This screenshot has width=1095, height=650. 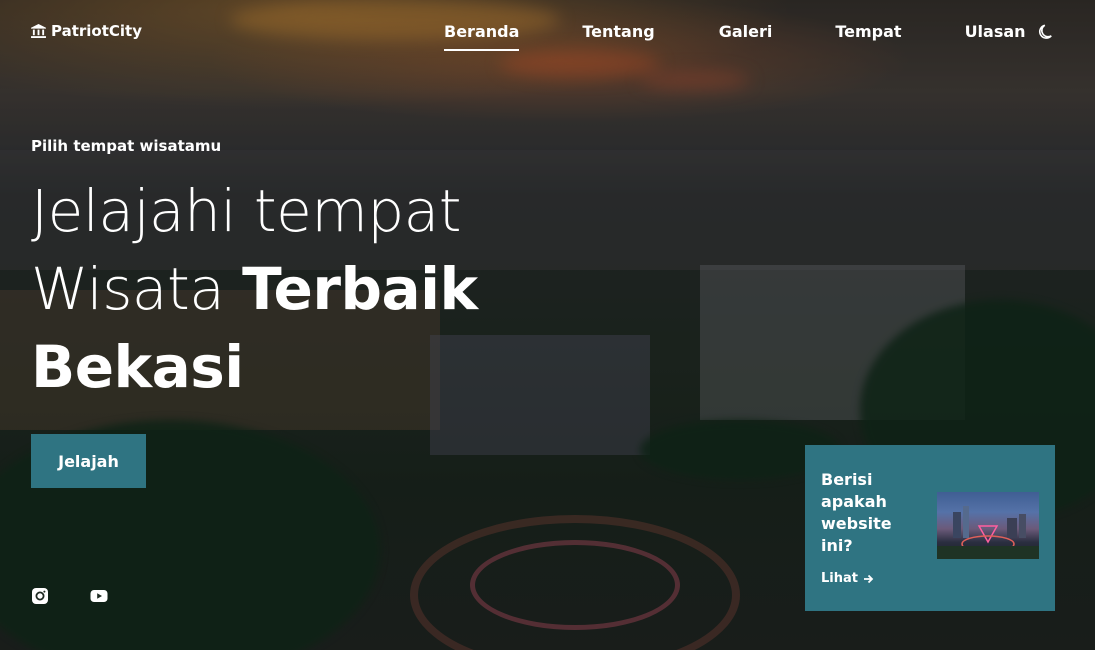 What do you see at coordinates (38, 31) in the screenshot?
I see `landmark-icon` at bounding box center [38, 31].